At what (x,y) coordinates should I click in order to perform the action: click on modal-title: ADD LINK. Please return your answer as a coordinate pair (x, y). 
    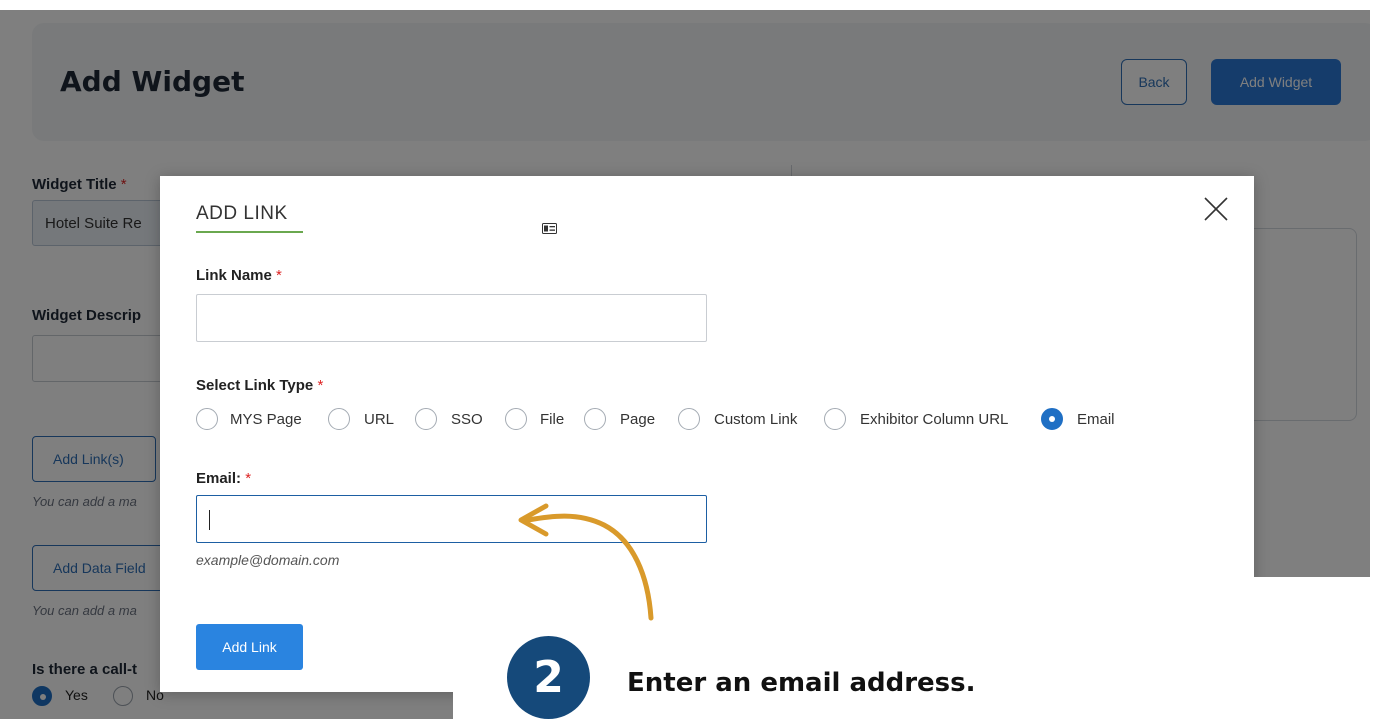
    Looking at the image, I should click on (242, 213).